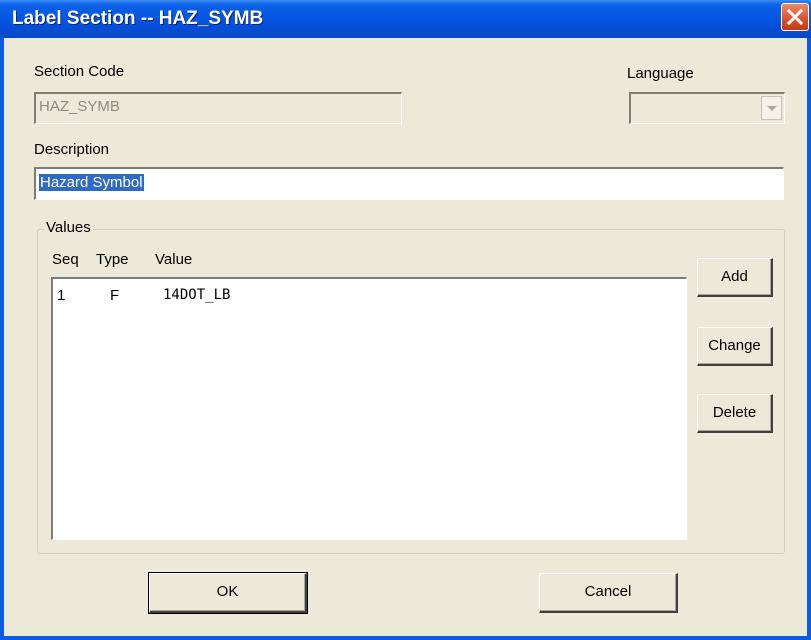  I want to click on row-value: 14DOT_LB, so click(197, 295).